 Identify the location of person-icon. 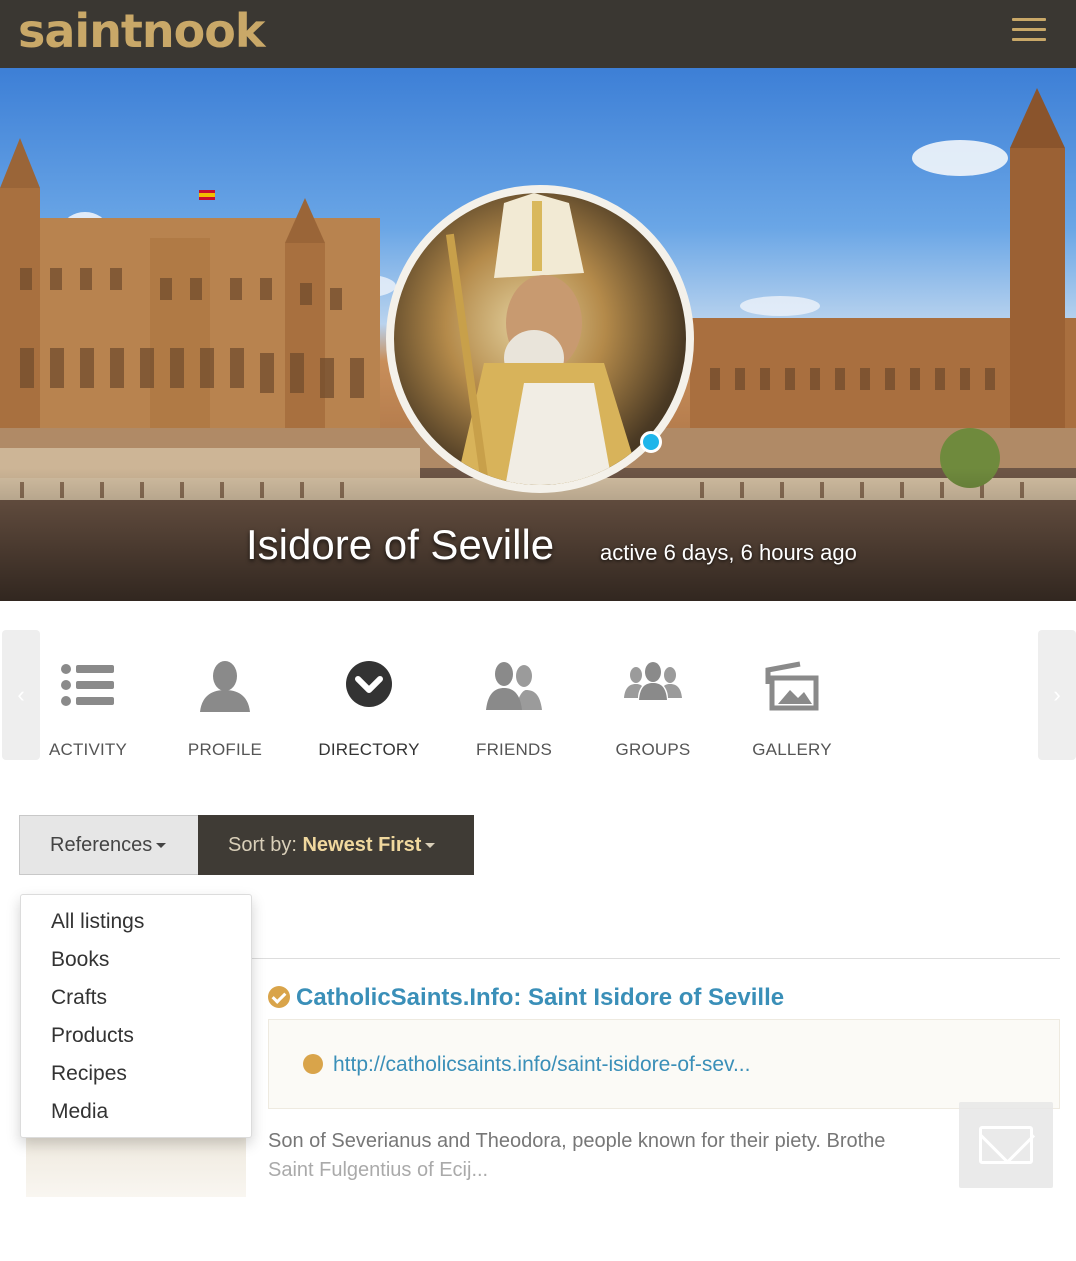
(225, 691).